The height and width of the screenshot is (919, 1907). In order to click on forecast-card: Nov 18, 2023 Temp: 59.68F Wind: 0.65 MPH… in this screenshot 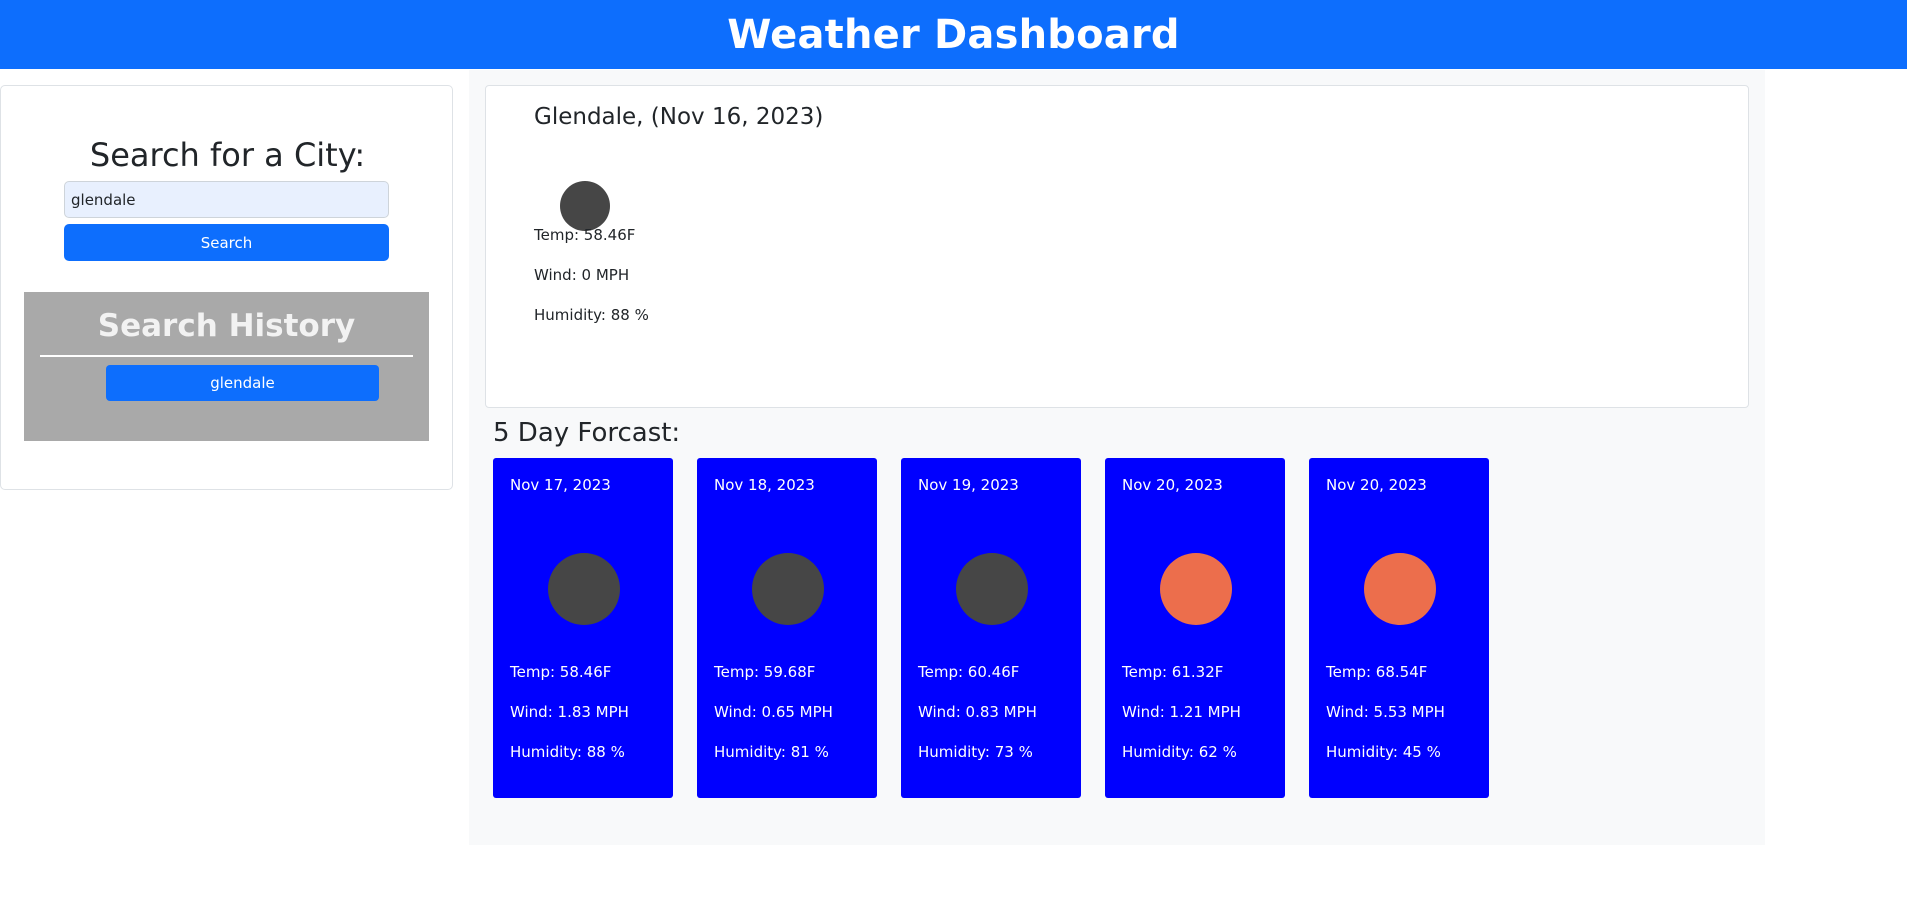, I will do `click(787, 628)`.